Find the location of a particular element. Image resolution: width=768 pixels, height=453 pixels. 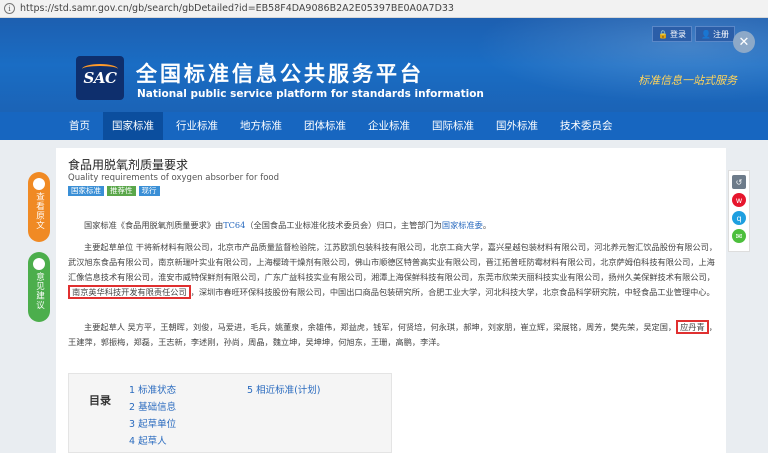

qq-icon: q is located at coordinates (739, 218).